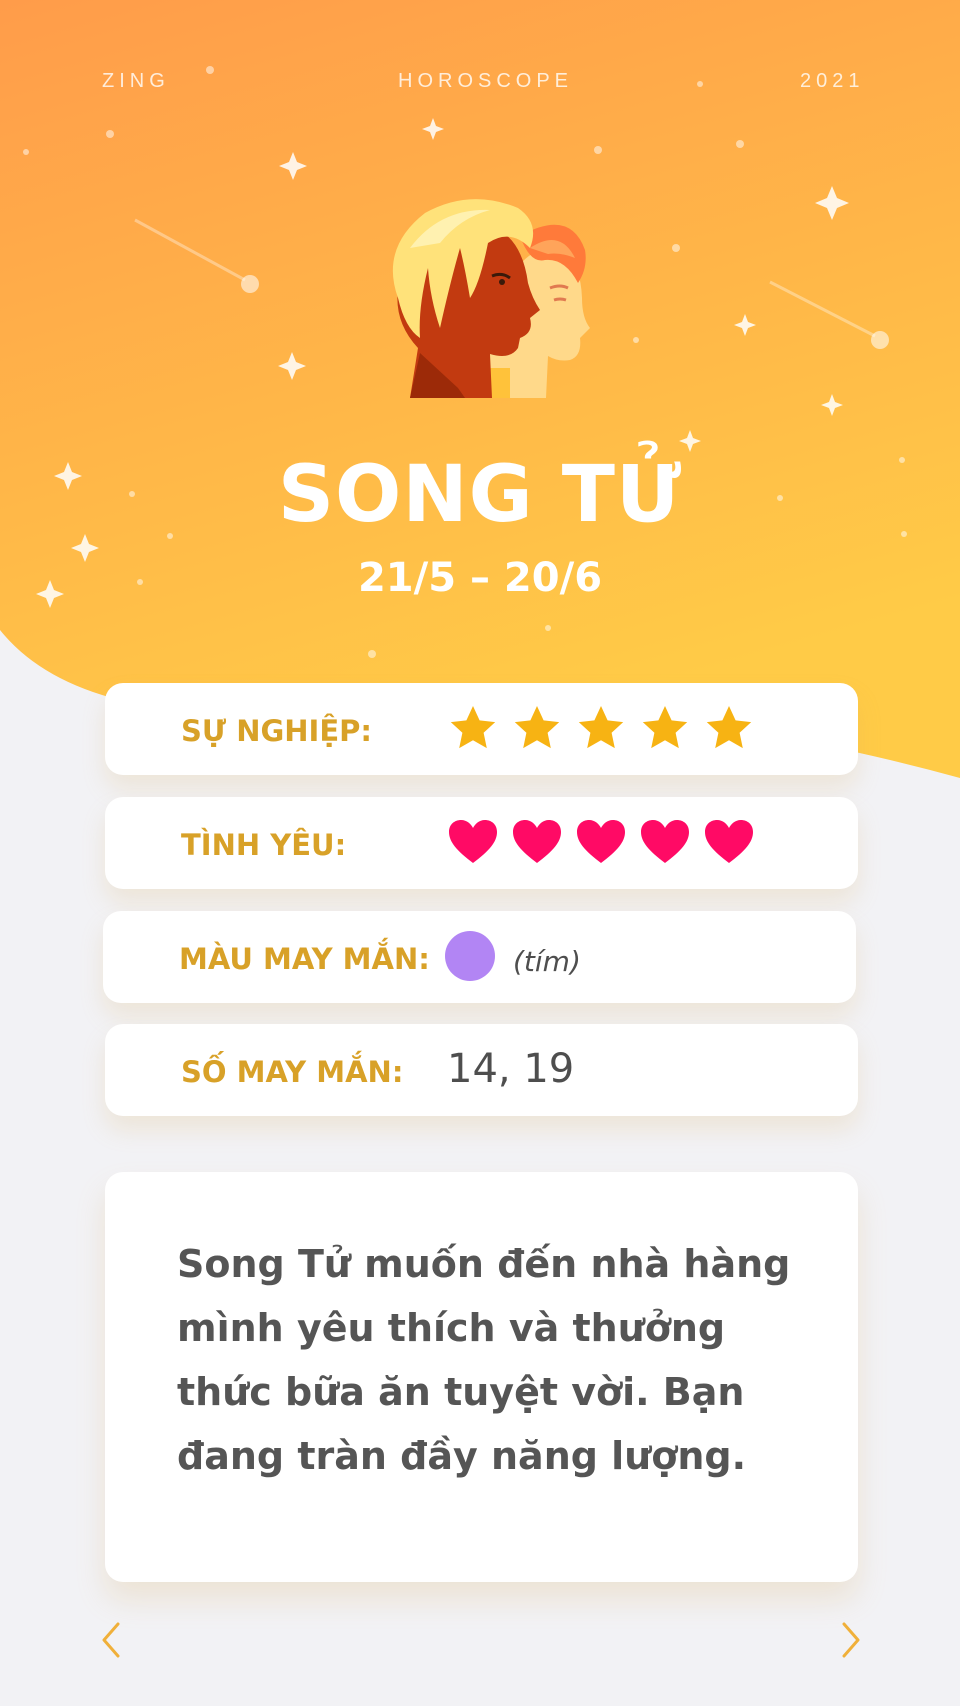 The width and height of the screenshot is (960, 1706). I want to click on lucky-number-card: SỐ MAY MẮN: 14, 19, so click(481, 1070).